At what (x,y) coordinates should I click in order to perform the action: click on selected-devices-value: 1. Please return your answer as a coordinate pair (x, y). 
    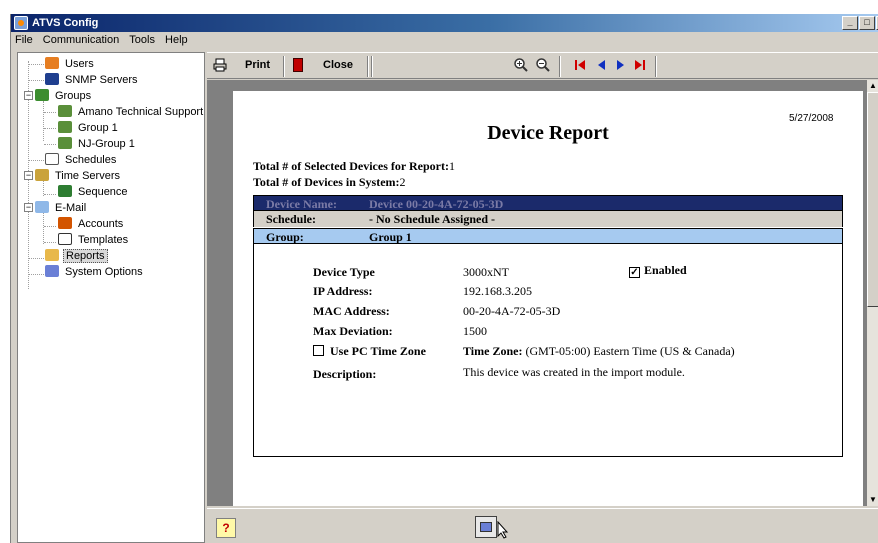
    Looking at the image, I should click on (451, 166).